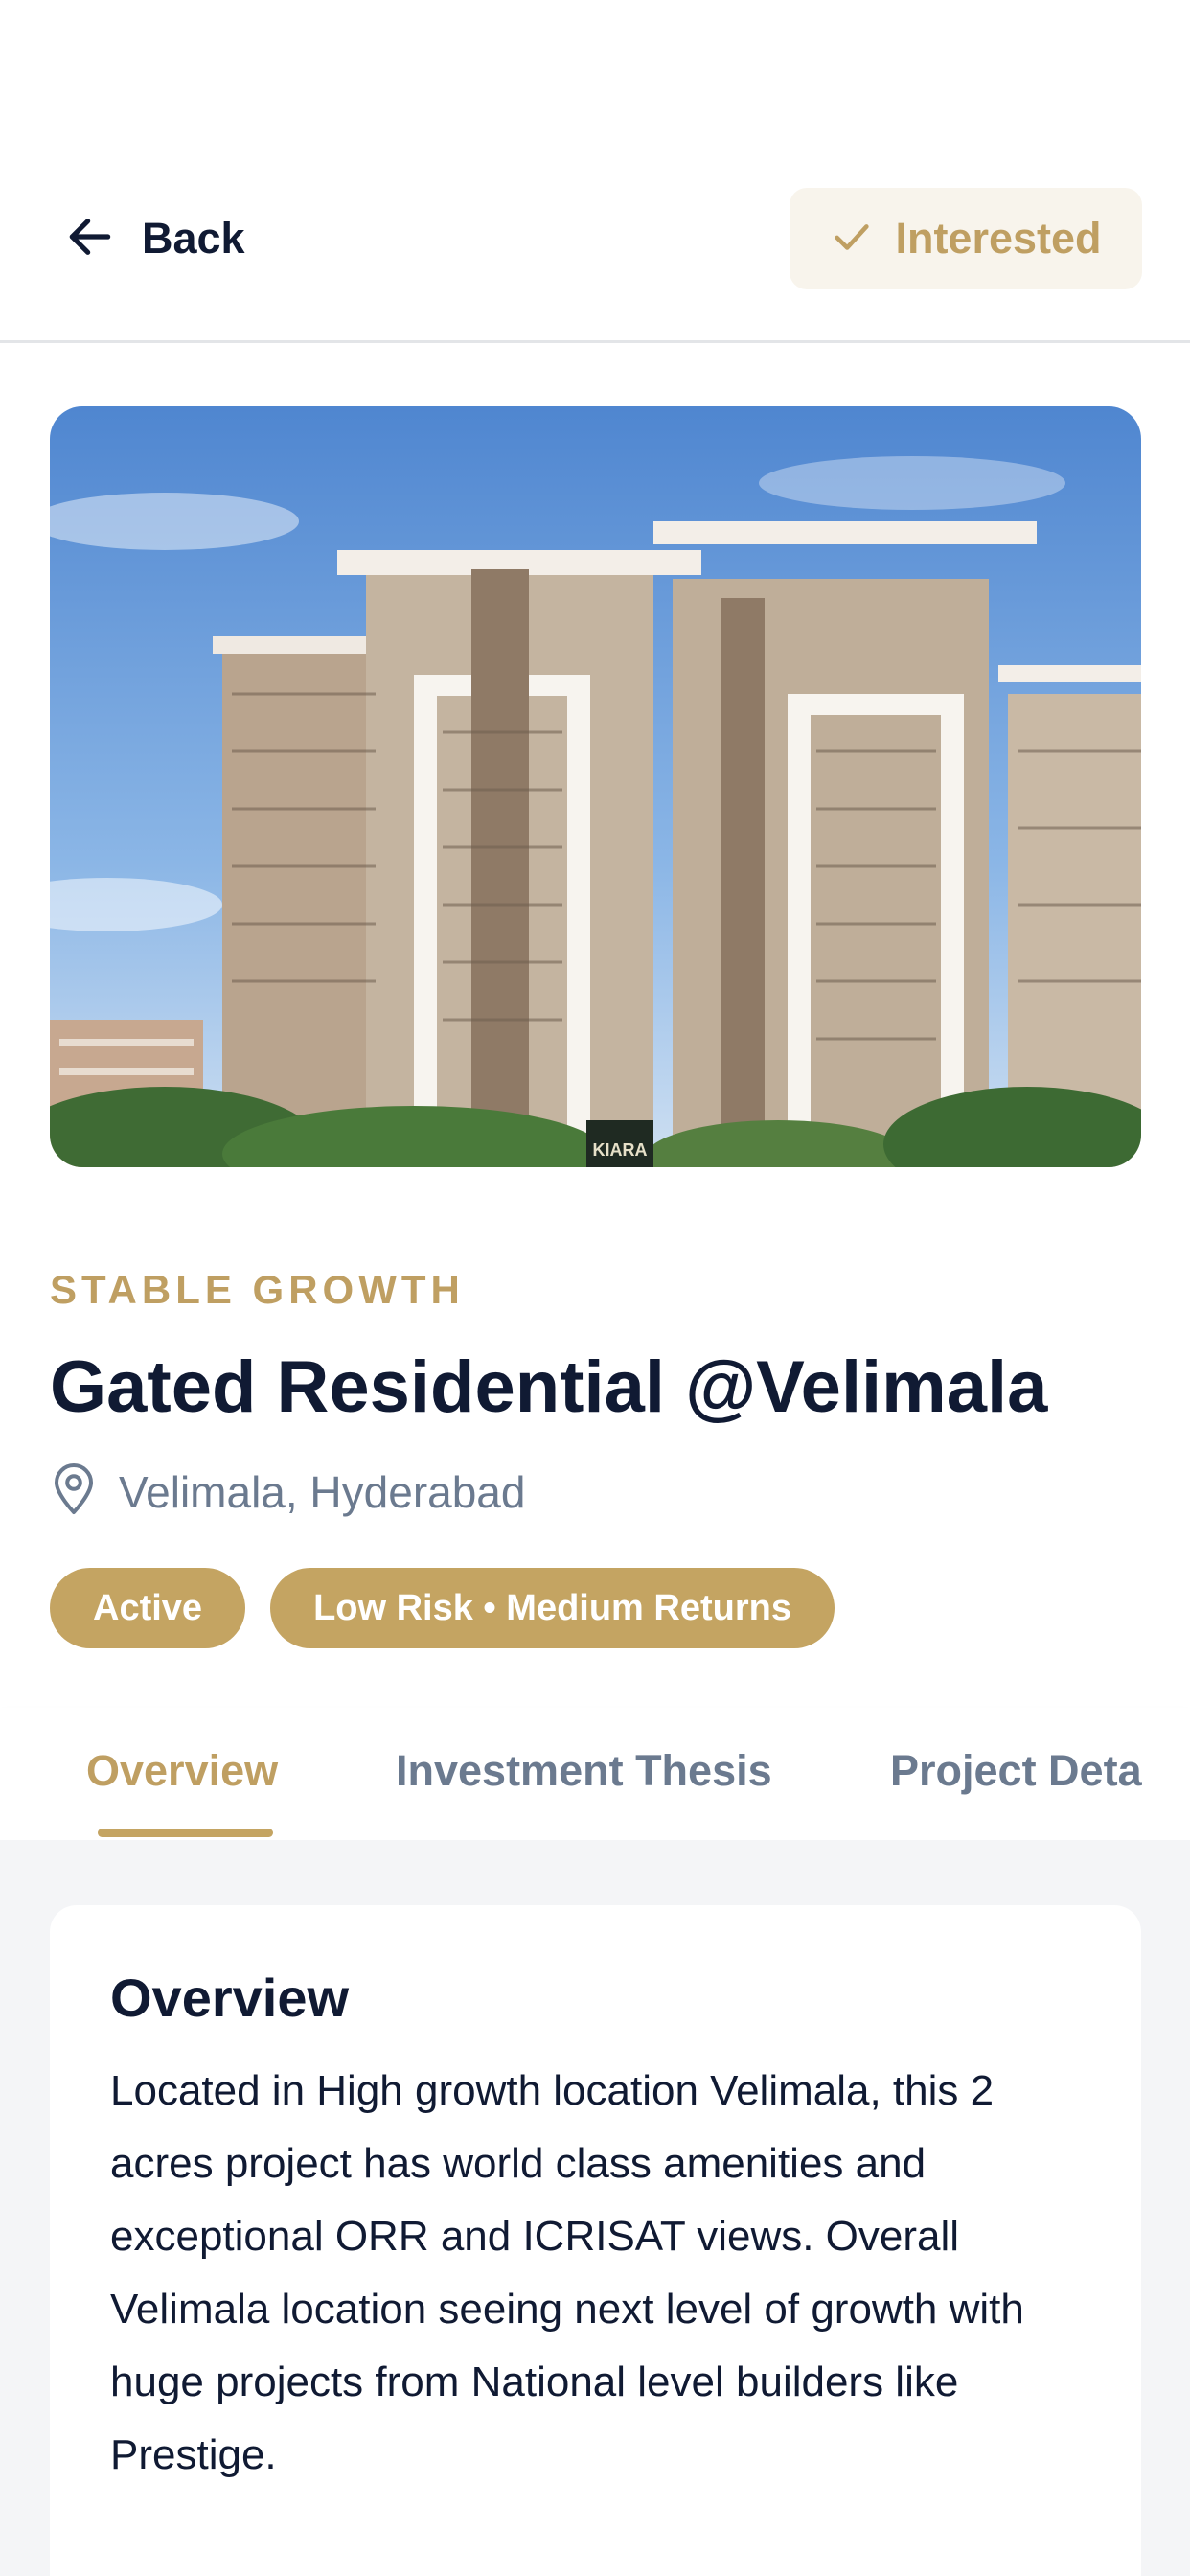 The height and width of the screenshot is (2576, 1190). I want to click on tab-overview: Overview, so click(182, 1771).